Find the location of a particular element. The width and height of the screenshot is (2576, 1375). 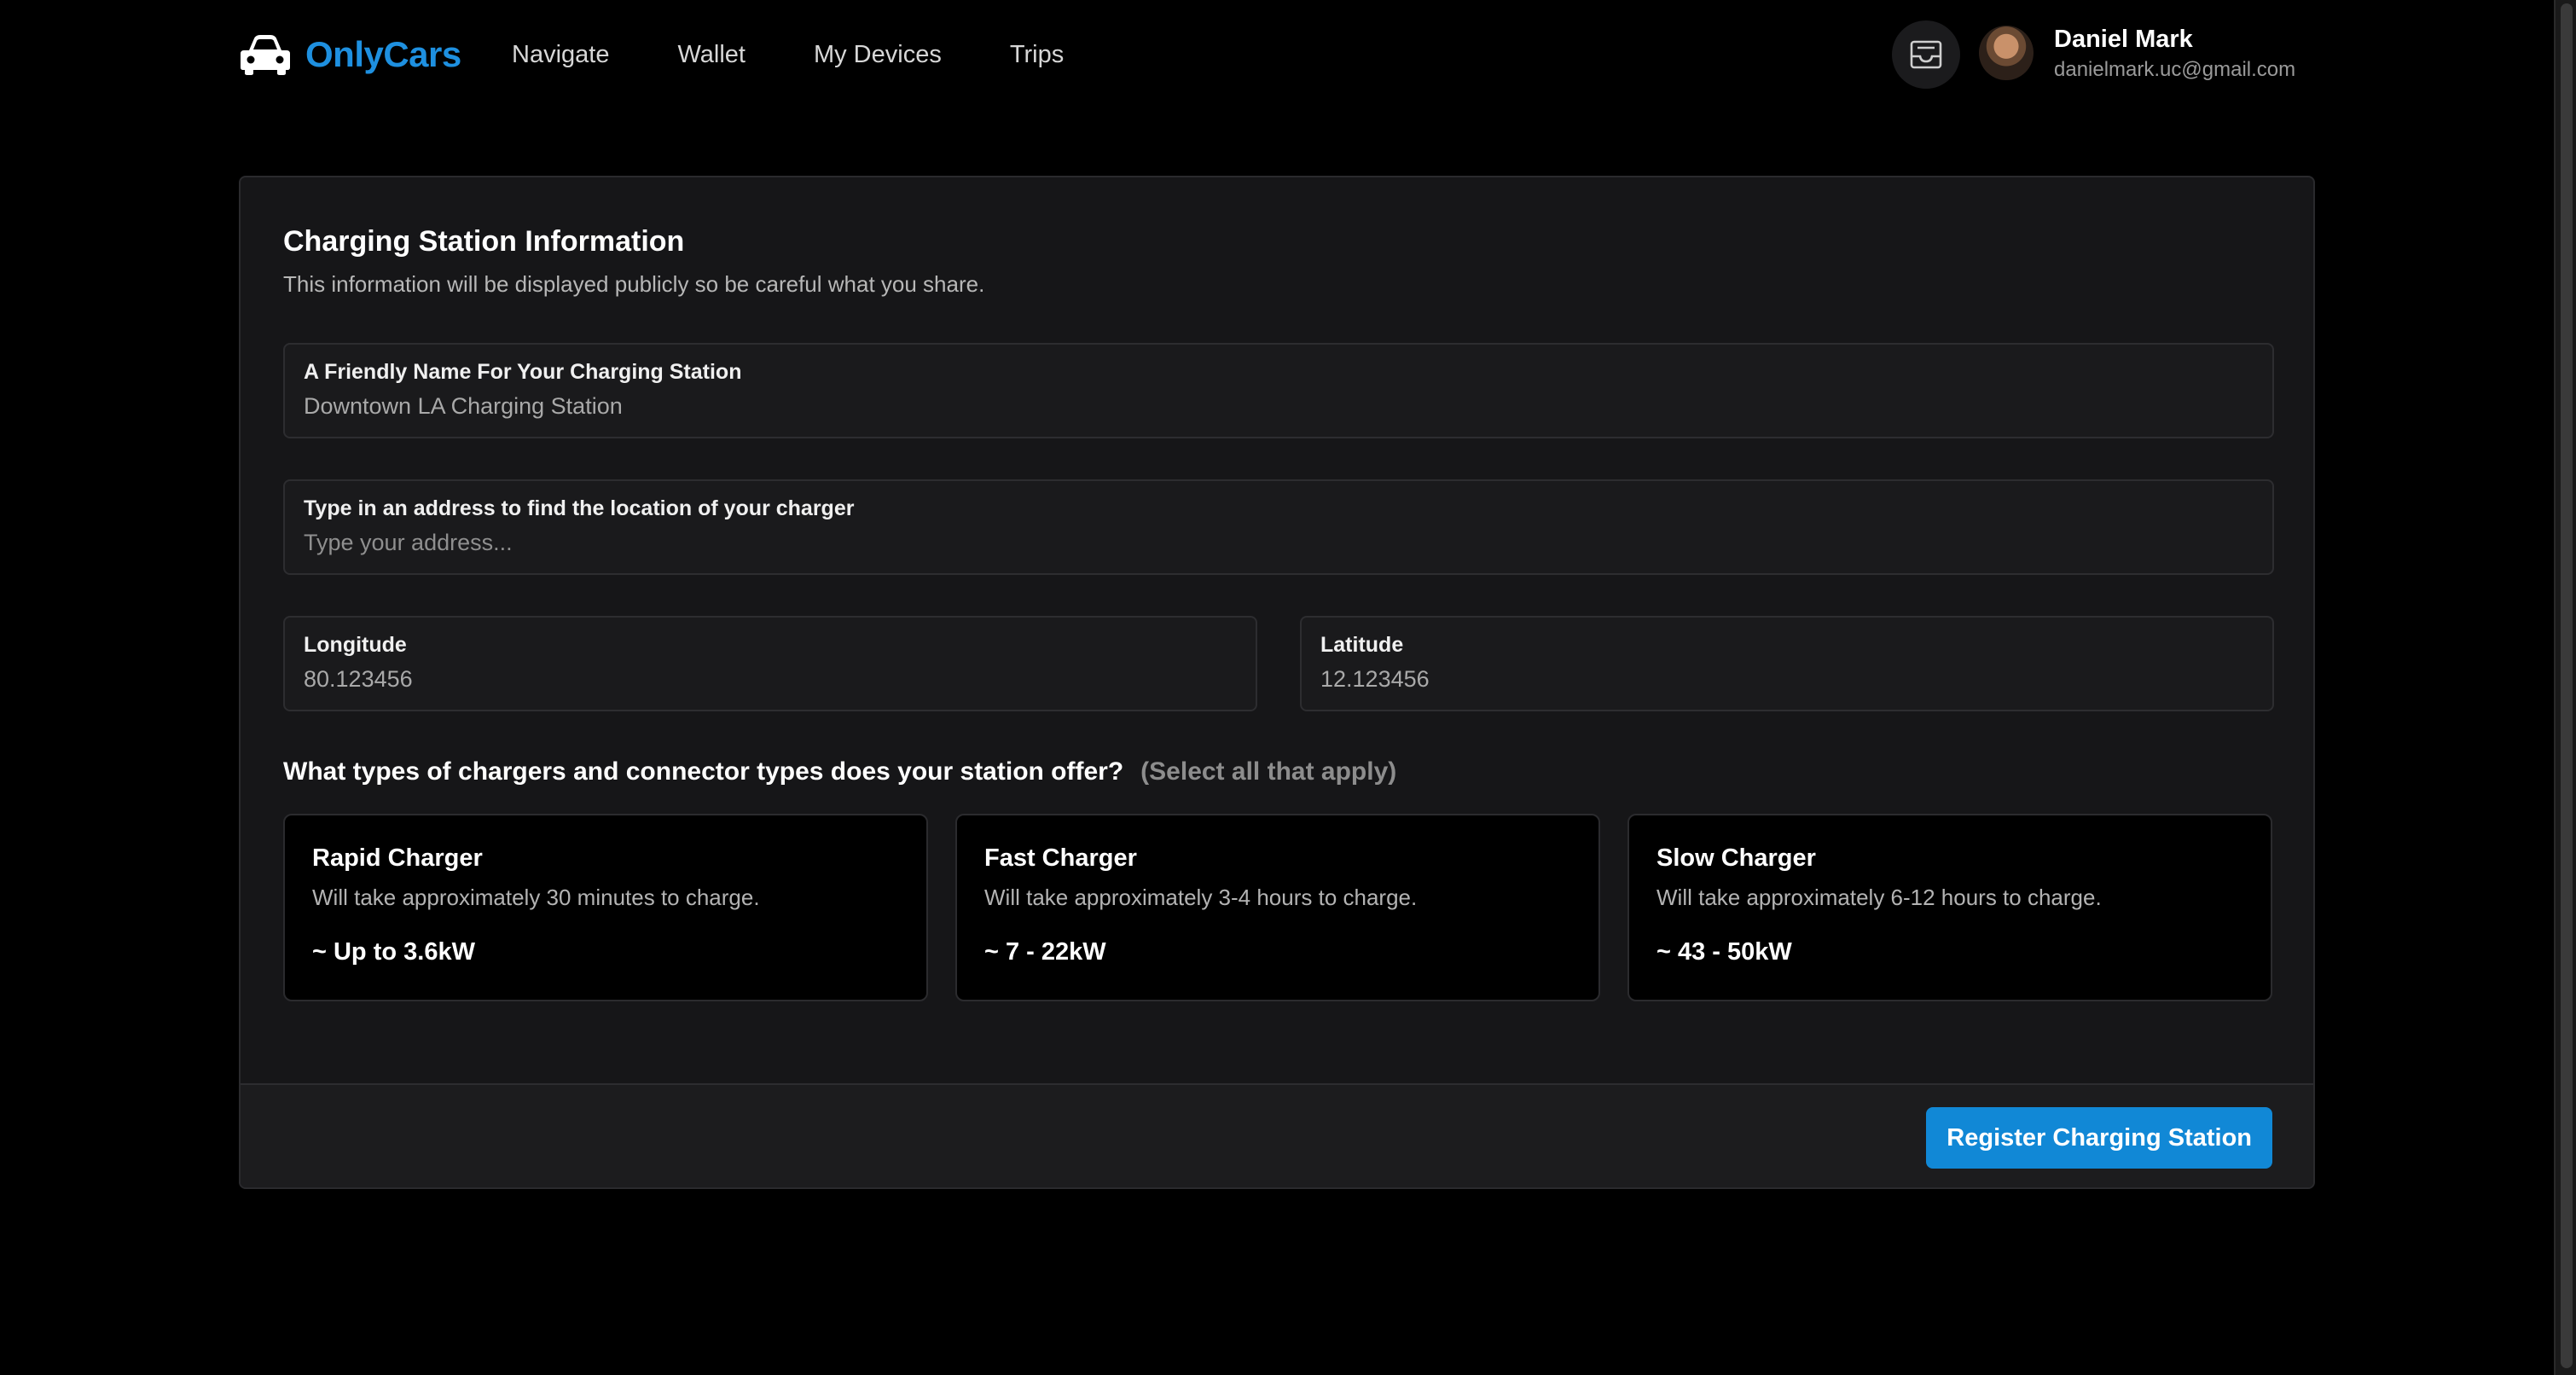

brand-name: OnlyCars is located at coordinates (383, 54).